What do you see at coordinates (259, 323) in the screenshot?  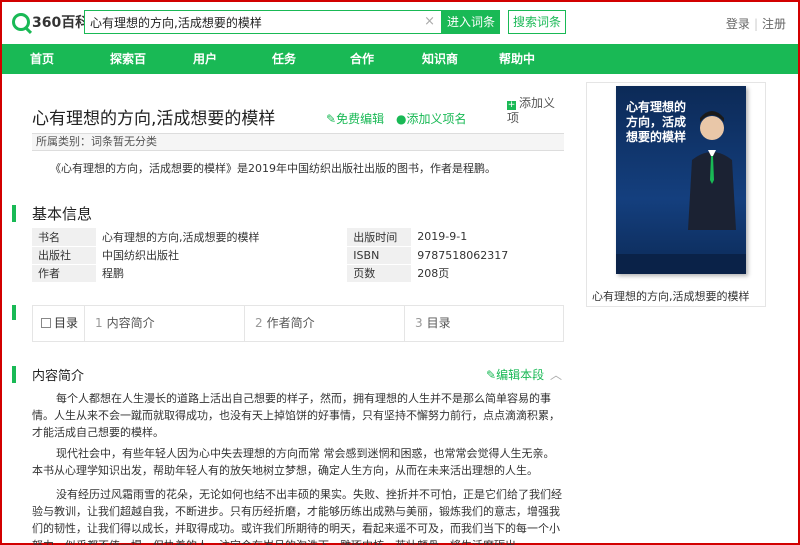 I see `catalog-num: 2` at bounding box center [259, 323].